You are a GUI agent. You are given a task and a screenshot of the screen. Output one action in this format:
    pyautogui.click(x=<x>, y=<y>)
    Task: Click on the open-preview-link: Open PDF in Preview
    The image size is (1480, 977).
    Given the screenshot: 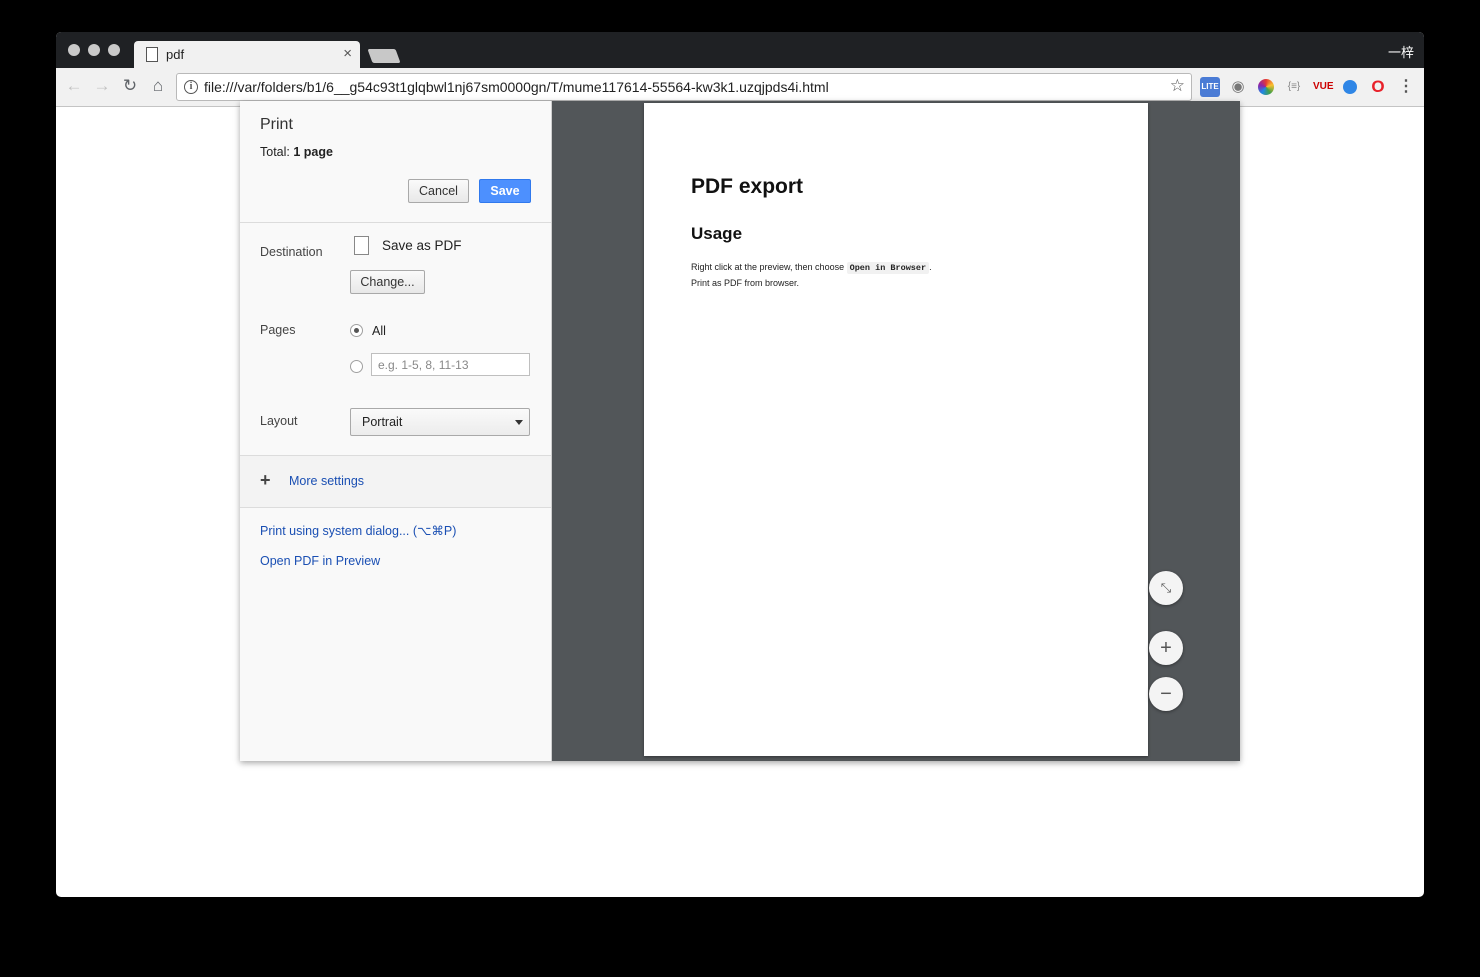 What is the action you would take?
    pyautogui.click(x=320, y=561)
    